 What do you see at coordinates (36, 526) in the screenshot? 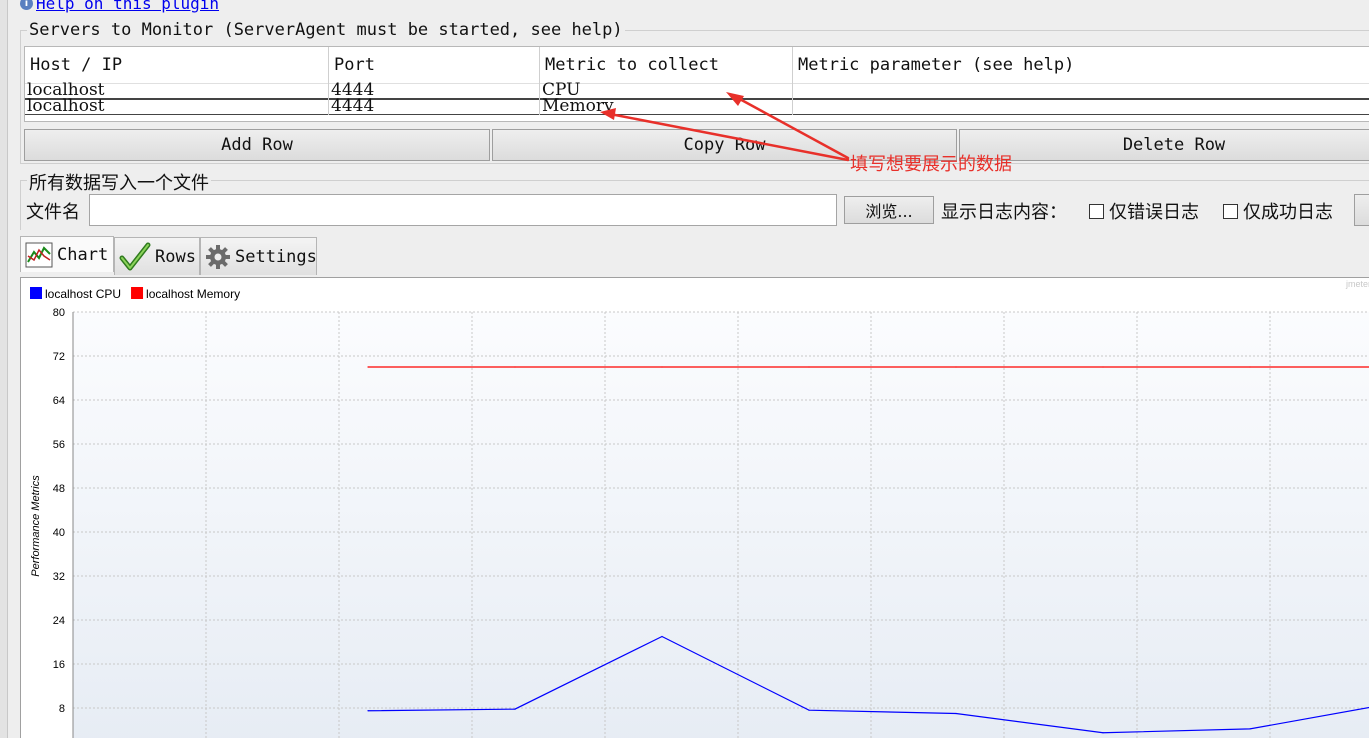
I see `y-axis-label: Performance Metrics` at bounding box center [36, 526].